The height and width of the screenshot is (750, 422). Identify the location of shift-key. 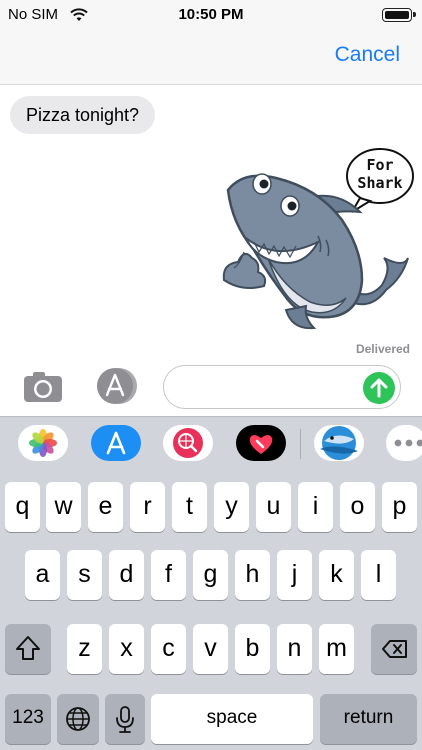
(28, 649).